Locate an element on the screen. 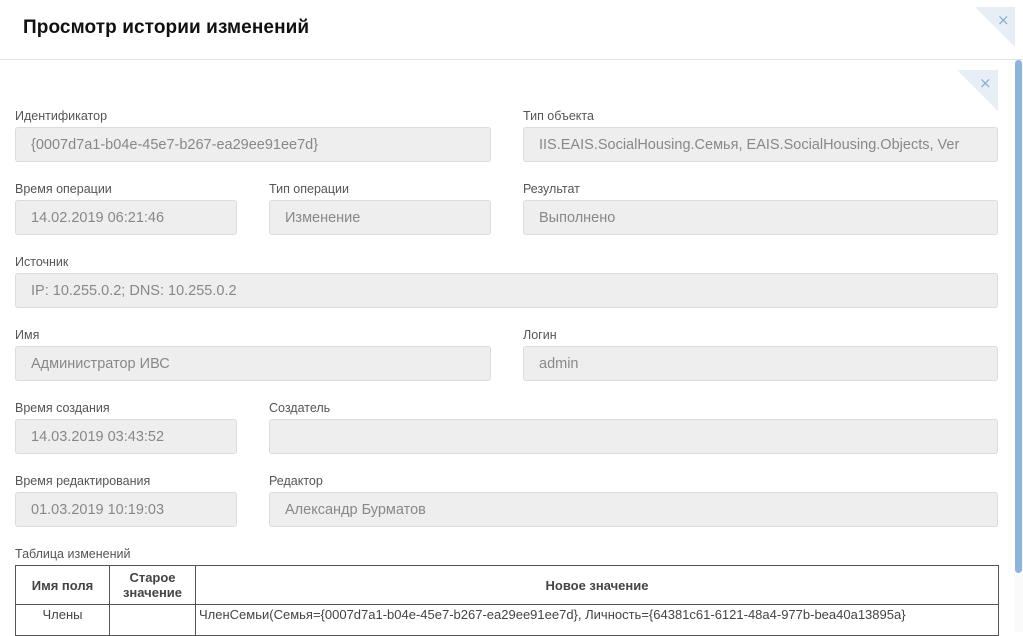 The image size is (1023, 636). panel-close-button is located at coordinates (977, 90).